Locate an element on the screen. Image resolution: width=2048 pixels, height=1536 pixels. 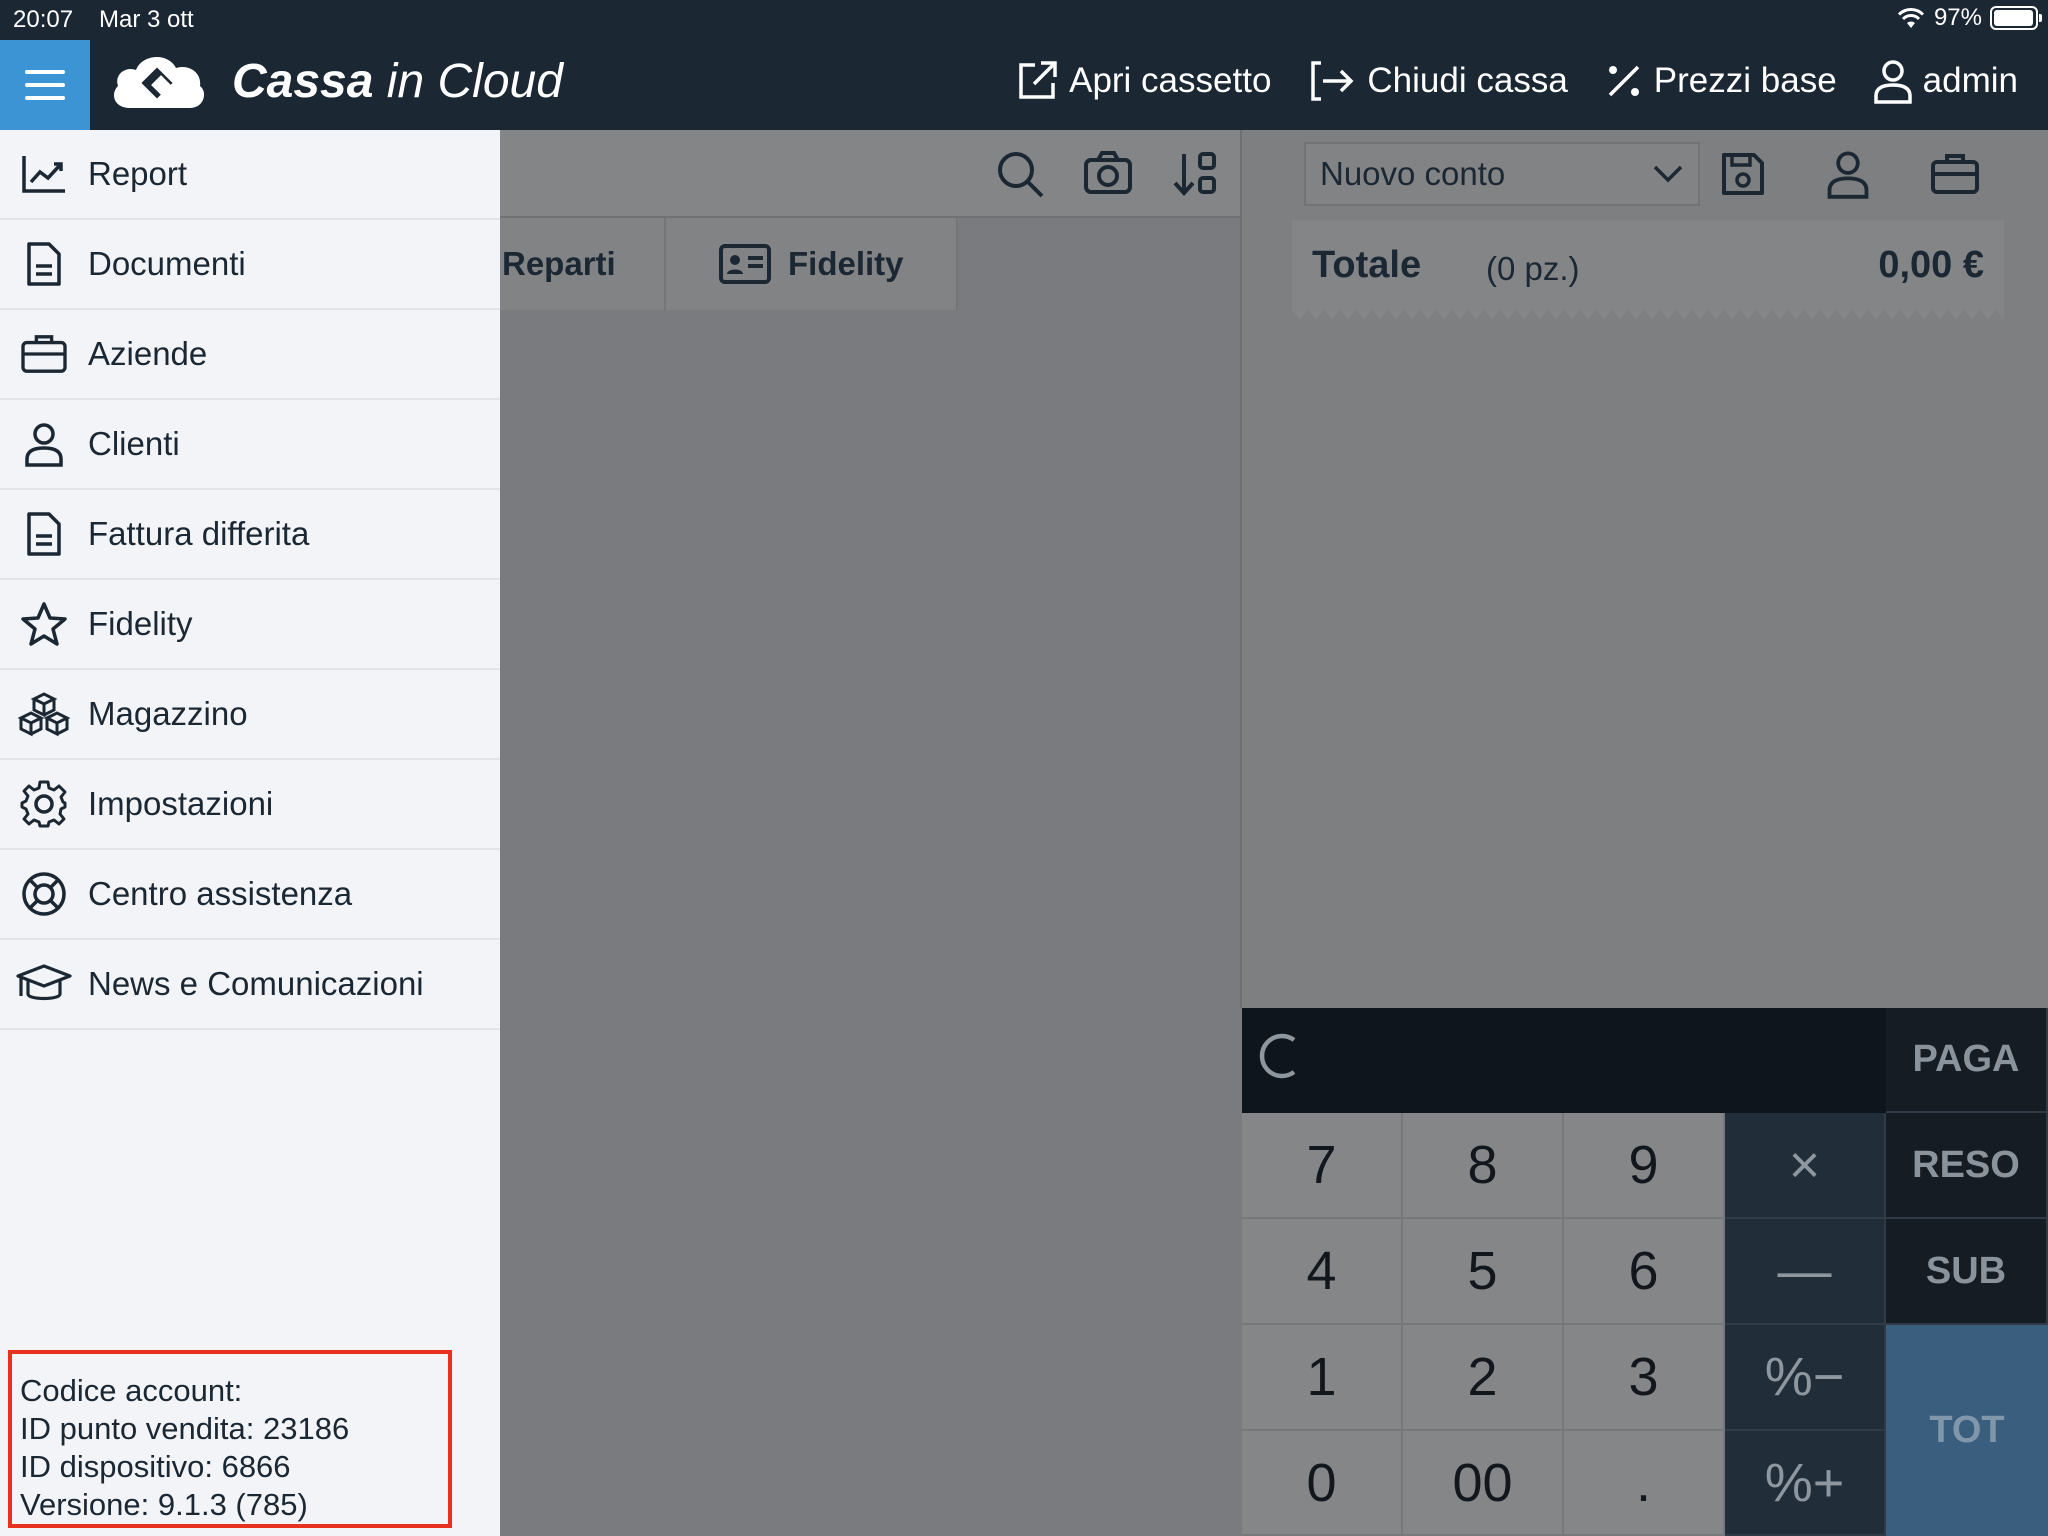
save-icon is located at coordinates (1743, 174).